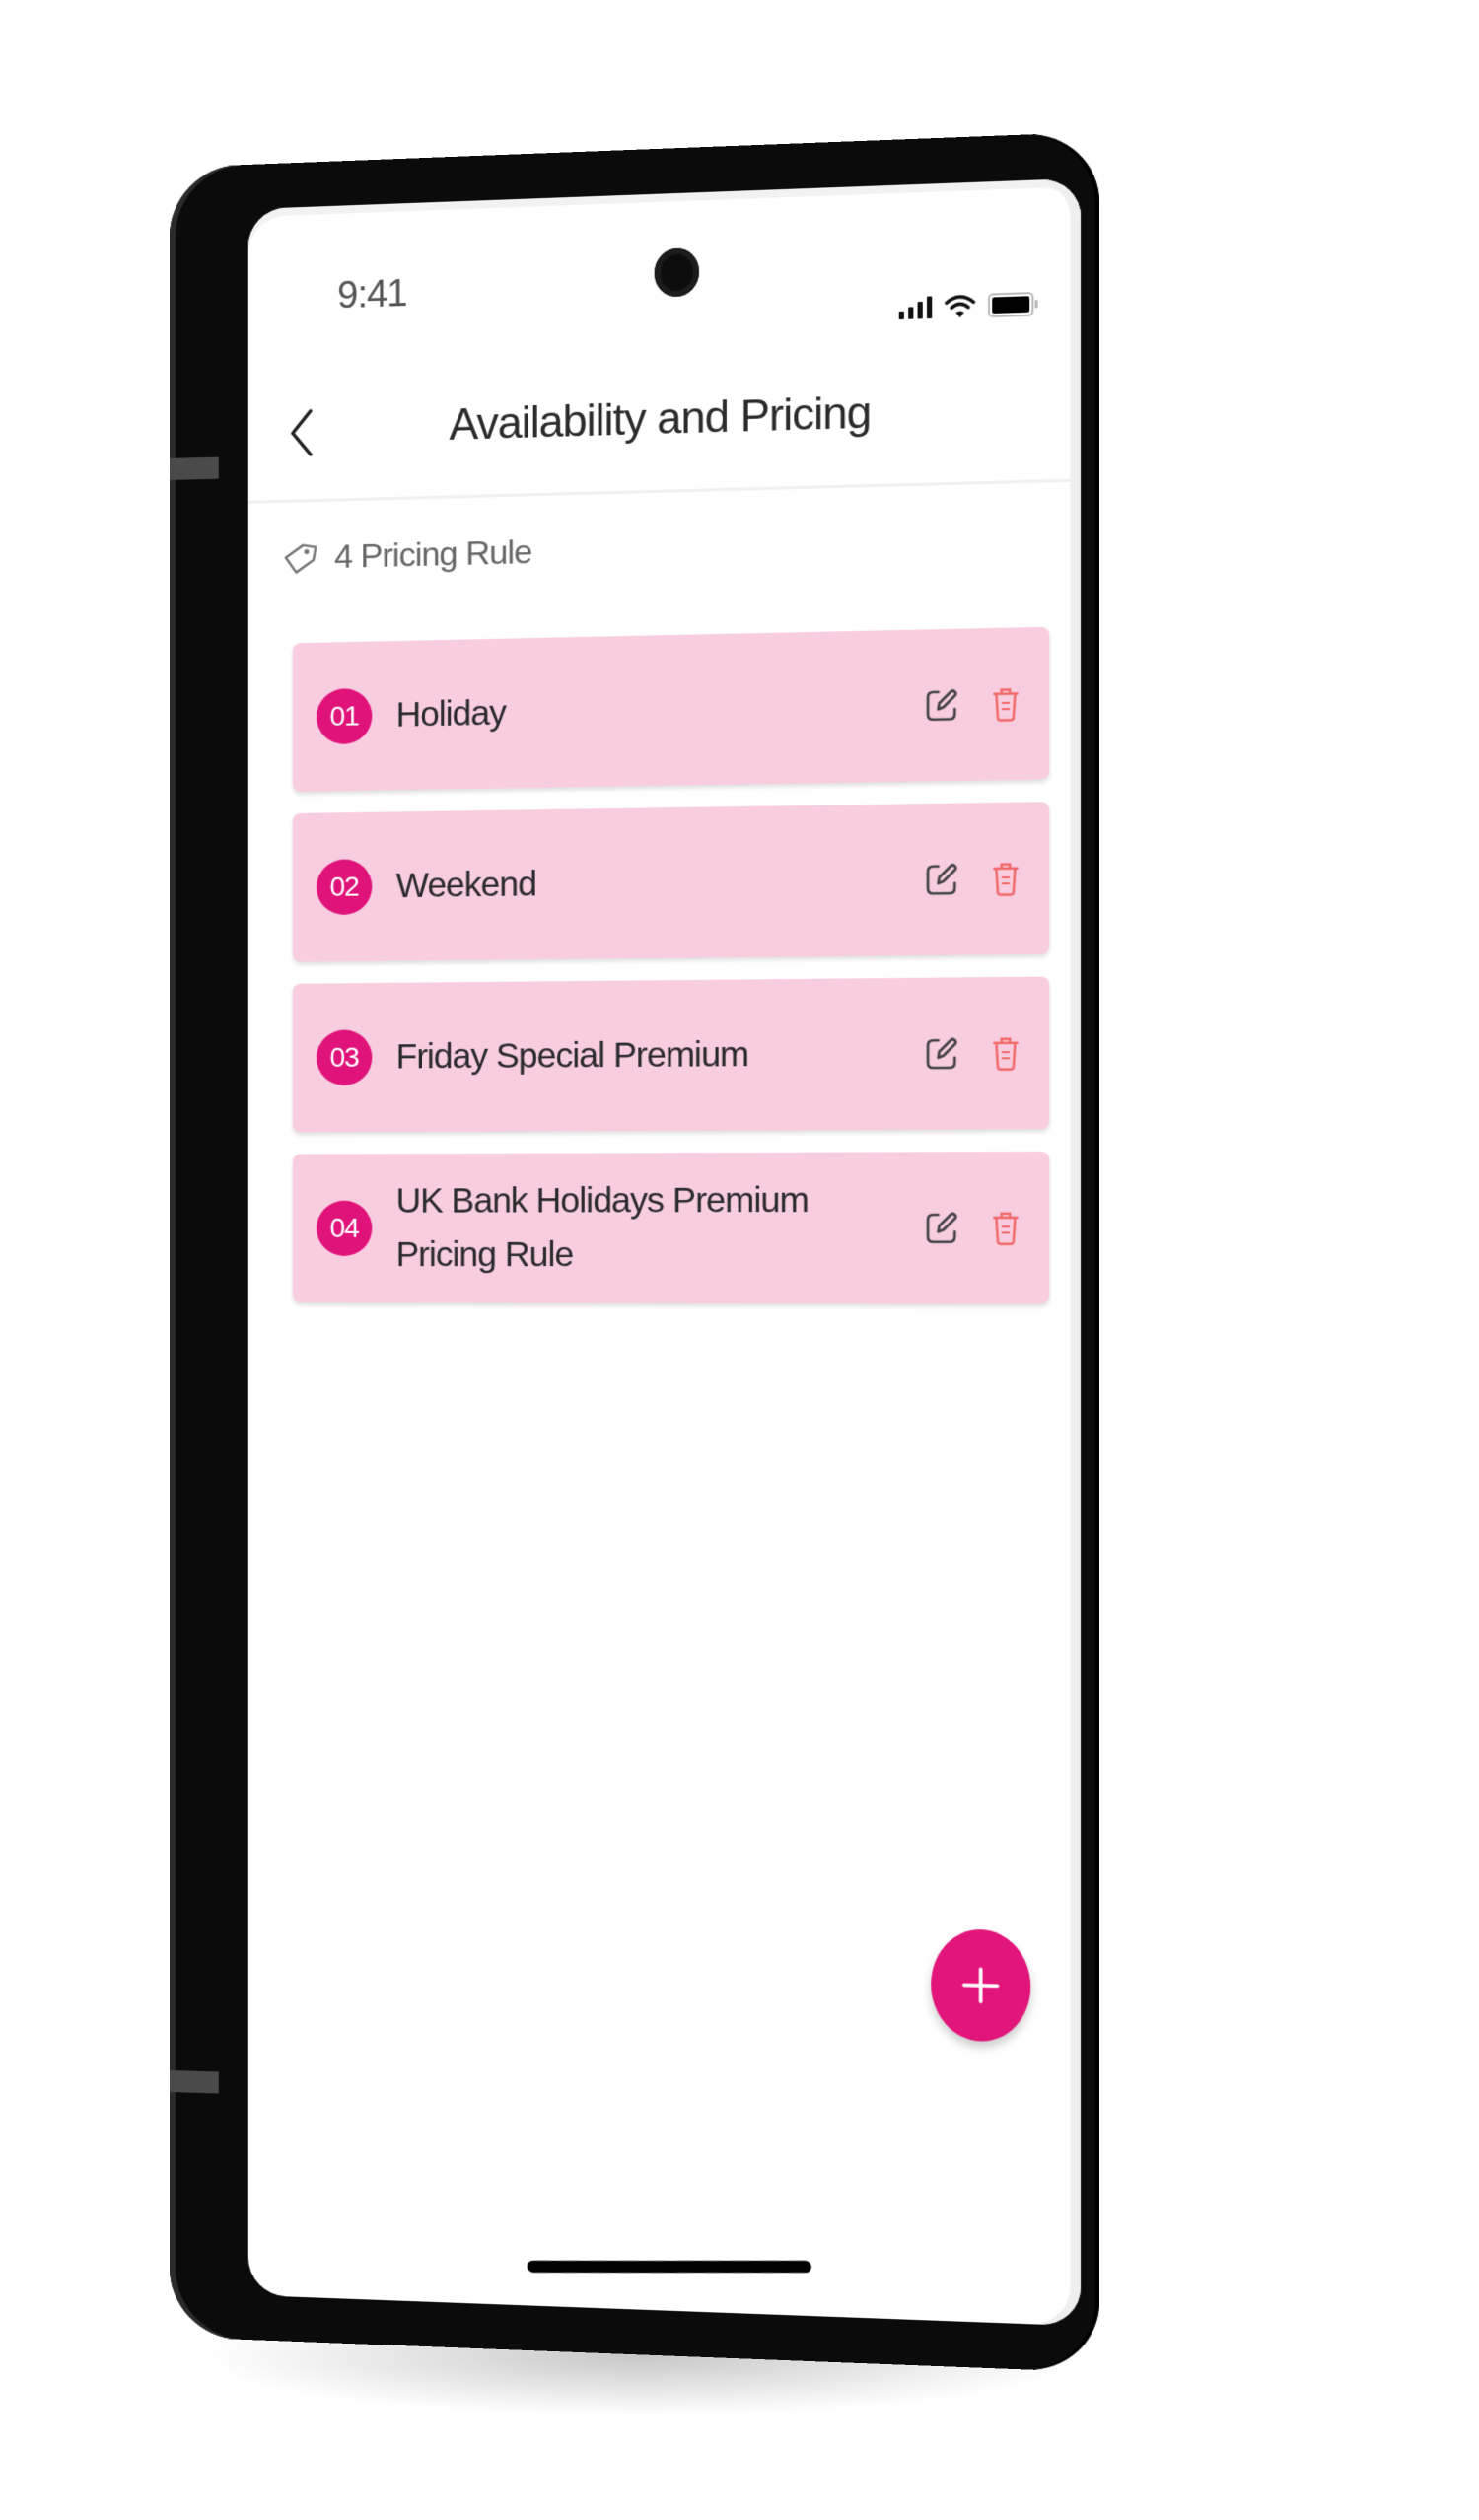 The image size is (1479, 2520). What do you see at coordinates (1011, 304) in the screenshot?
I see `battery-icon` at bounding box center [1011, 304].